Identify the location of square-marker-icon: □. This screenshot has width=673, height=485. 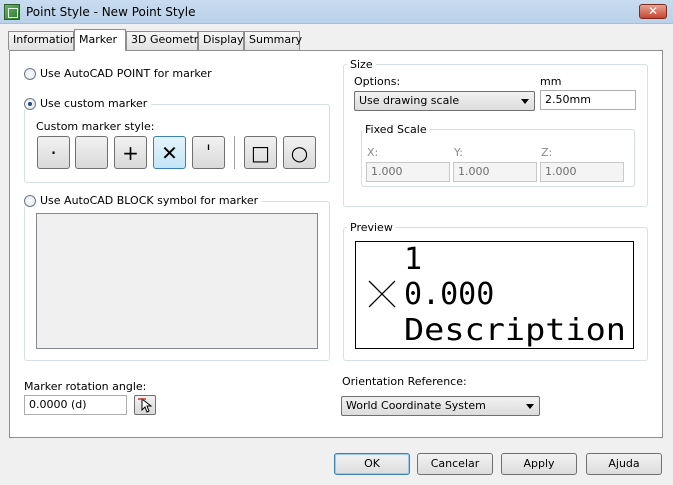
(260, 152).